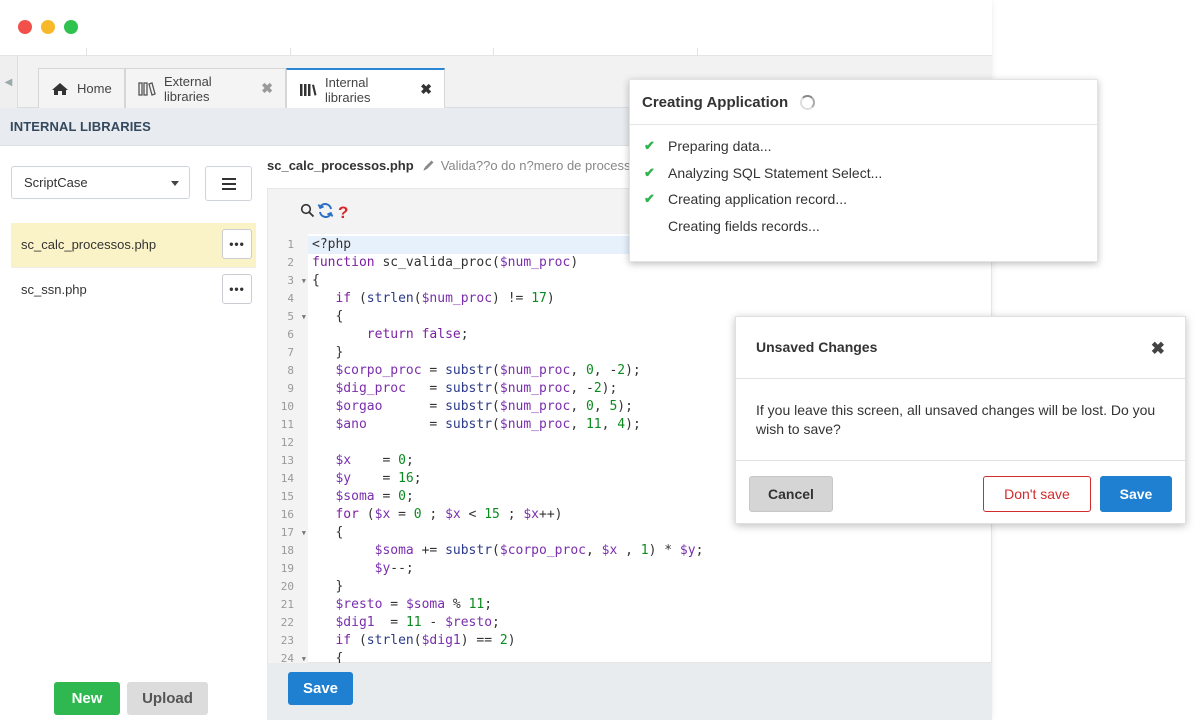 The image size is (1200, 720). Describe the element at coordinates (147, 88) in the screenshot. I see `library-icon` at that location.